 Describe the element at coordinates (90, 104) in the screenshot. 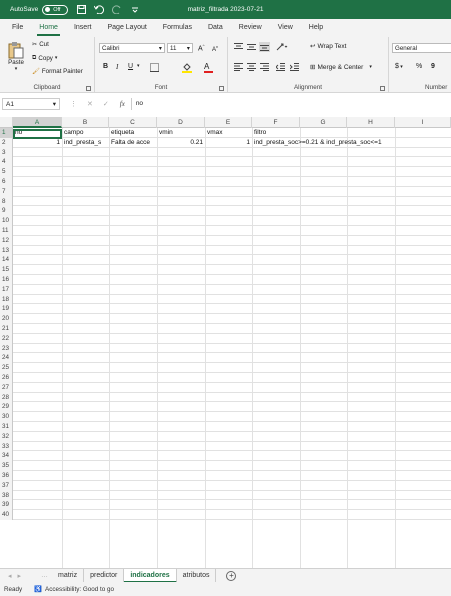

I see `cancel-icon: ✕` at that location.